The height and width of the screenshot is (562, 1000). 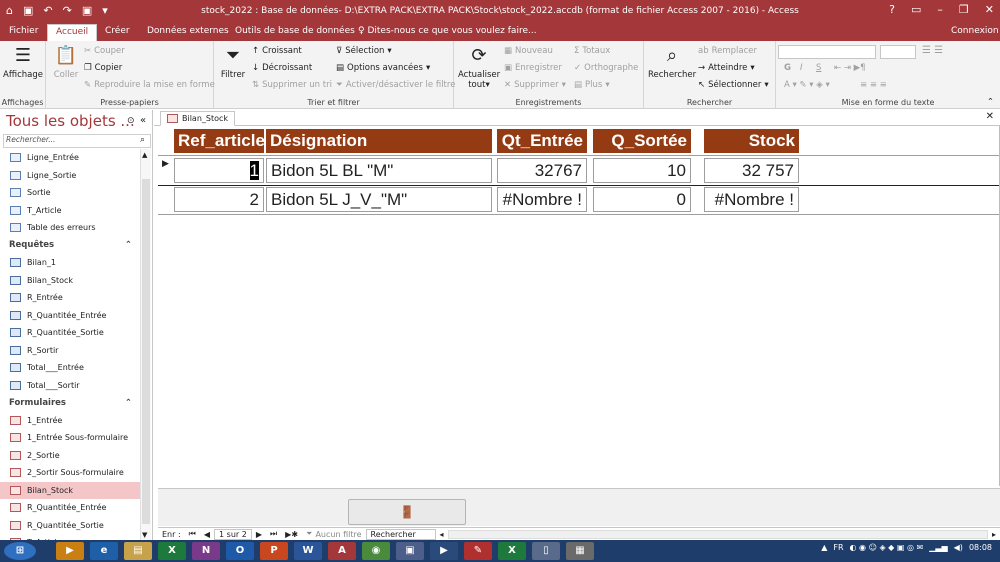 What do you see at coordinates (70, 368) in the screenshot?
I see `nav-item: Total___Entrée` at bounding box center [70, 368].